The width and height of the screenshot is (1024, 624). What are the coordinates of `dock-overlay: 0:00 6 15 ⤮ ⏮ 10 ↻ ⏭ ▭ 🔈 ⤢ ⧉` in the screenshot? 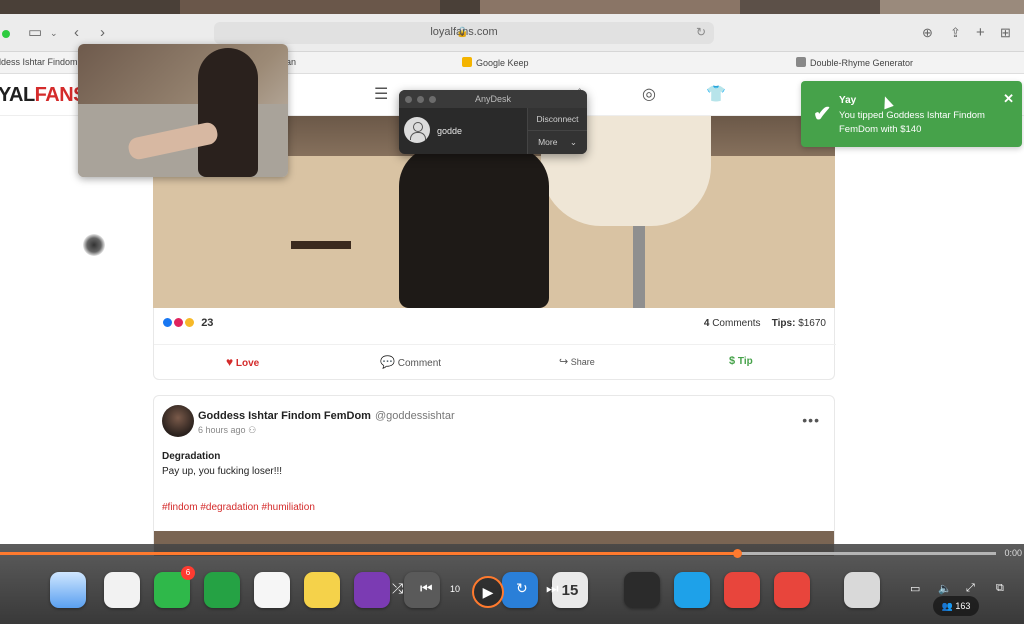 It's located at (512, 584).